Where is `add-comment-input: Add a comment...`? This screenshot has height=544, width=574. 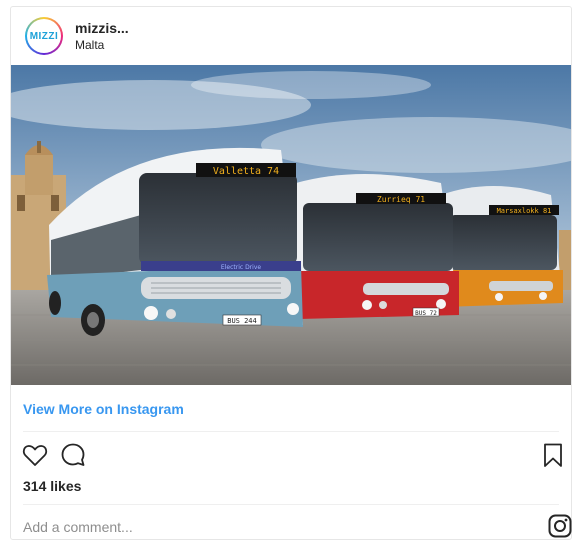
add-comment-input: Add a comment... is located at coordinates (78, 527).